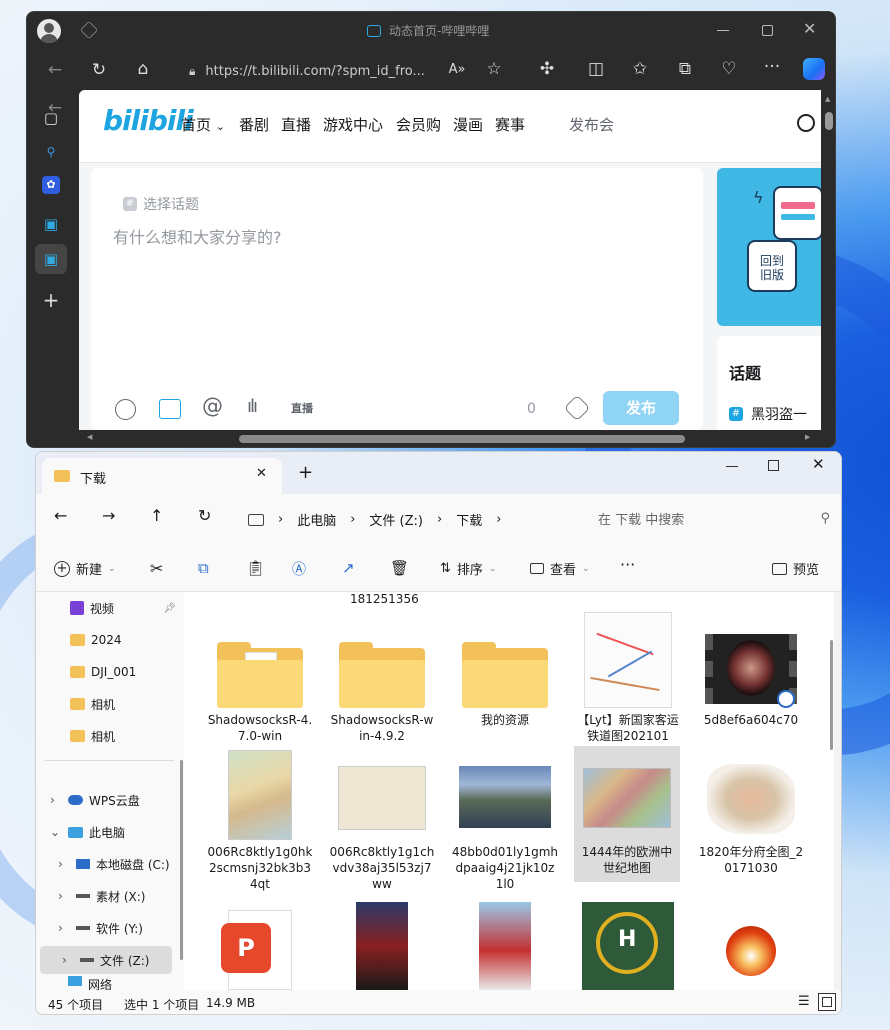  I want to click on forward-icon: →, so click(108, 515).